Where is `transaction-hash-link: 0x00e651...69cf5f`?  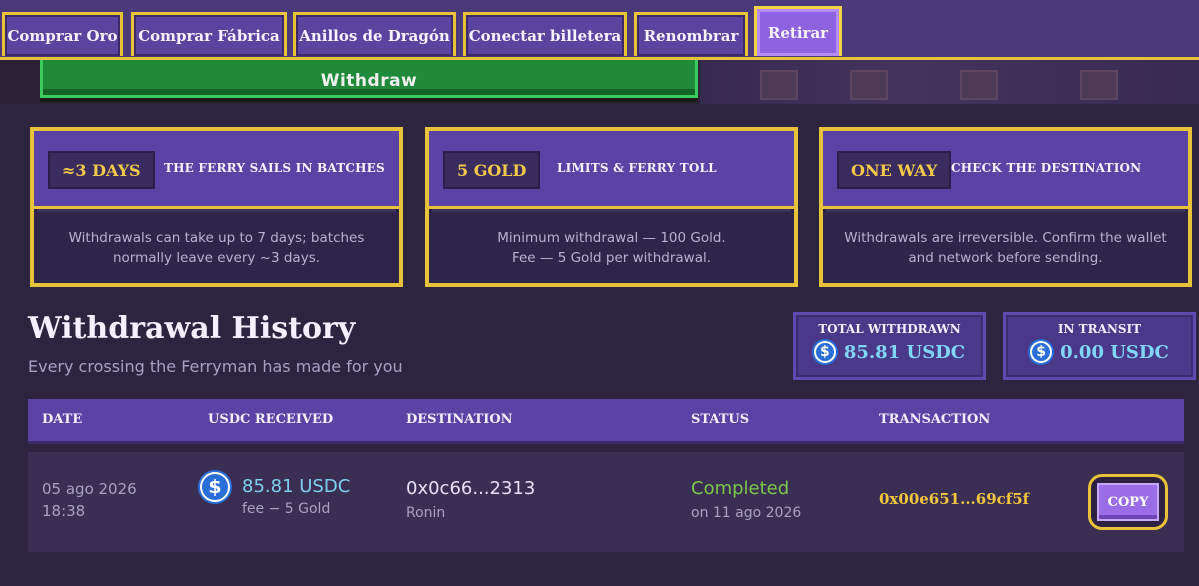 transaction-hash-link: 0x00e651...69cf5f is located at coordinates (954, 499).